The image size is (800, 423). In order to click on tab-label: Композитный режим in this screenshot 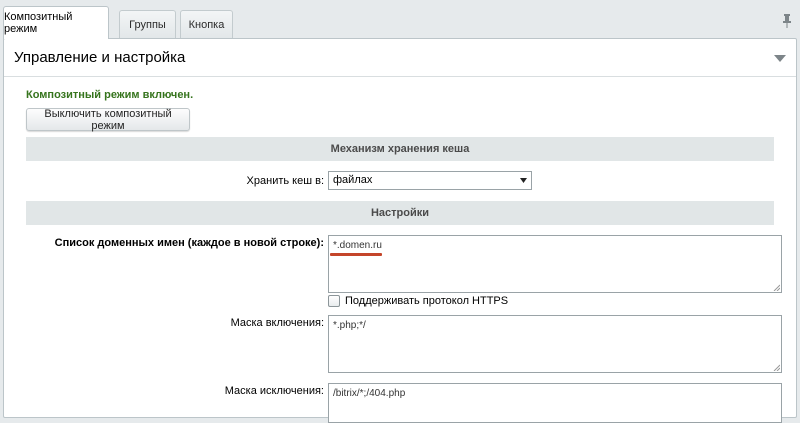, I will do `click(38, 23)`.